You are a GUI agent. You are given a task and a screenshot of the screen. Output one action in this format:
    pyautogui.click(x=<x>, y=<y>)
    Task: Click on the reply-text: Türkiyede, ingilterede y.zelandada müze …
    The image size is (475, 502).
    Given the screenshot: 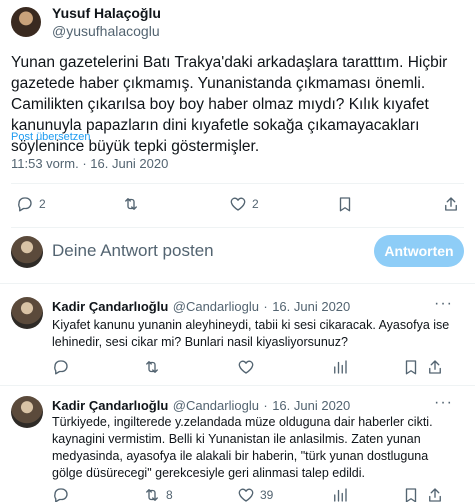 What is the action you would take?
    pyautogui.click(x=242, y=447)
    